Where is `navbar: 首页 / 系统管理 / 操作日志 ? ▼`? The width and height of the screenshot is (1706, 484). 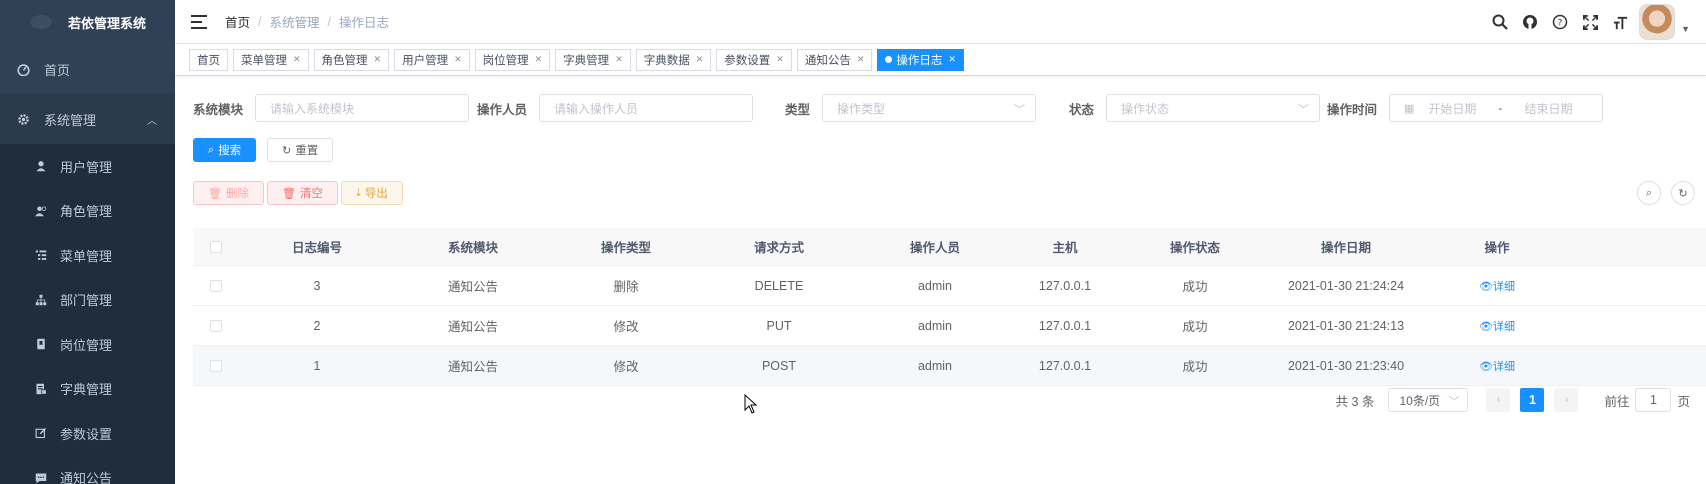
navbar: 首页 / 系统管理 / 操作日志 ? ▼ is located at coordinates (940, 22).